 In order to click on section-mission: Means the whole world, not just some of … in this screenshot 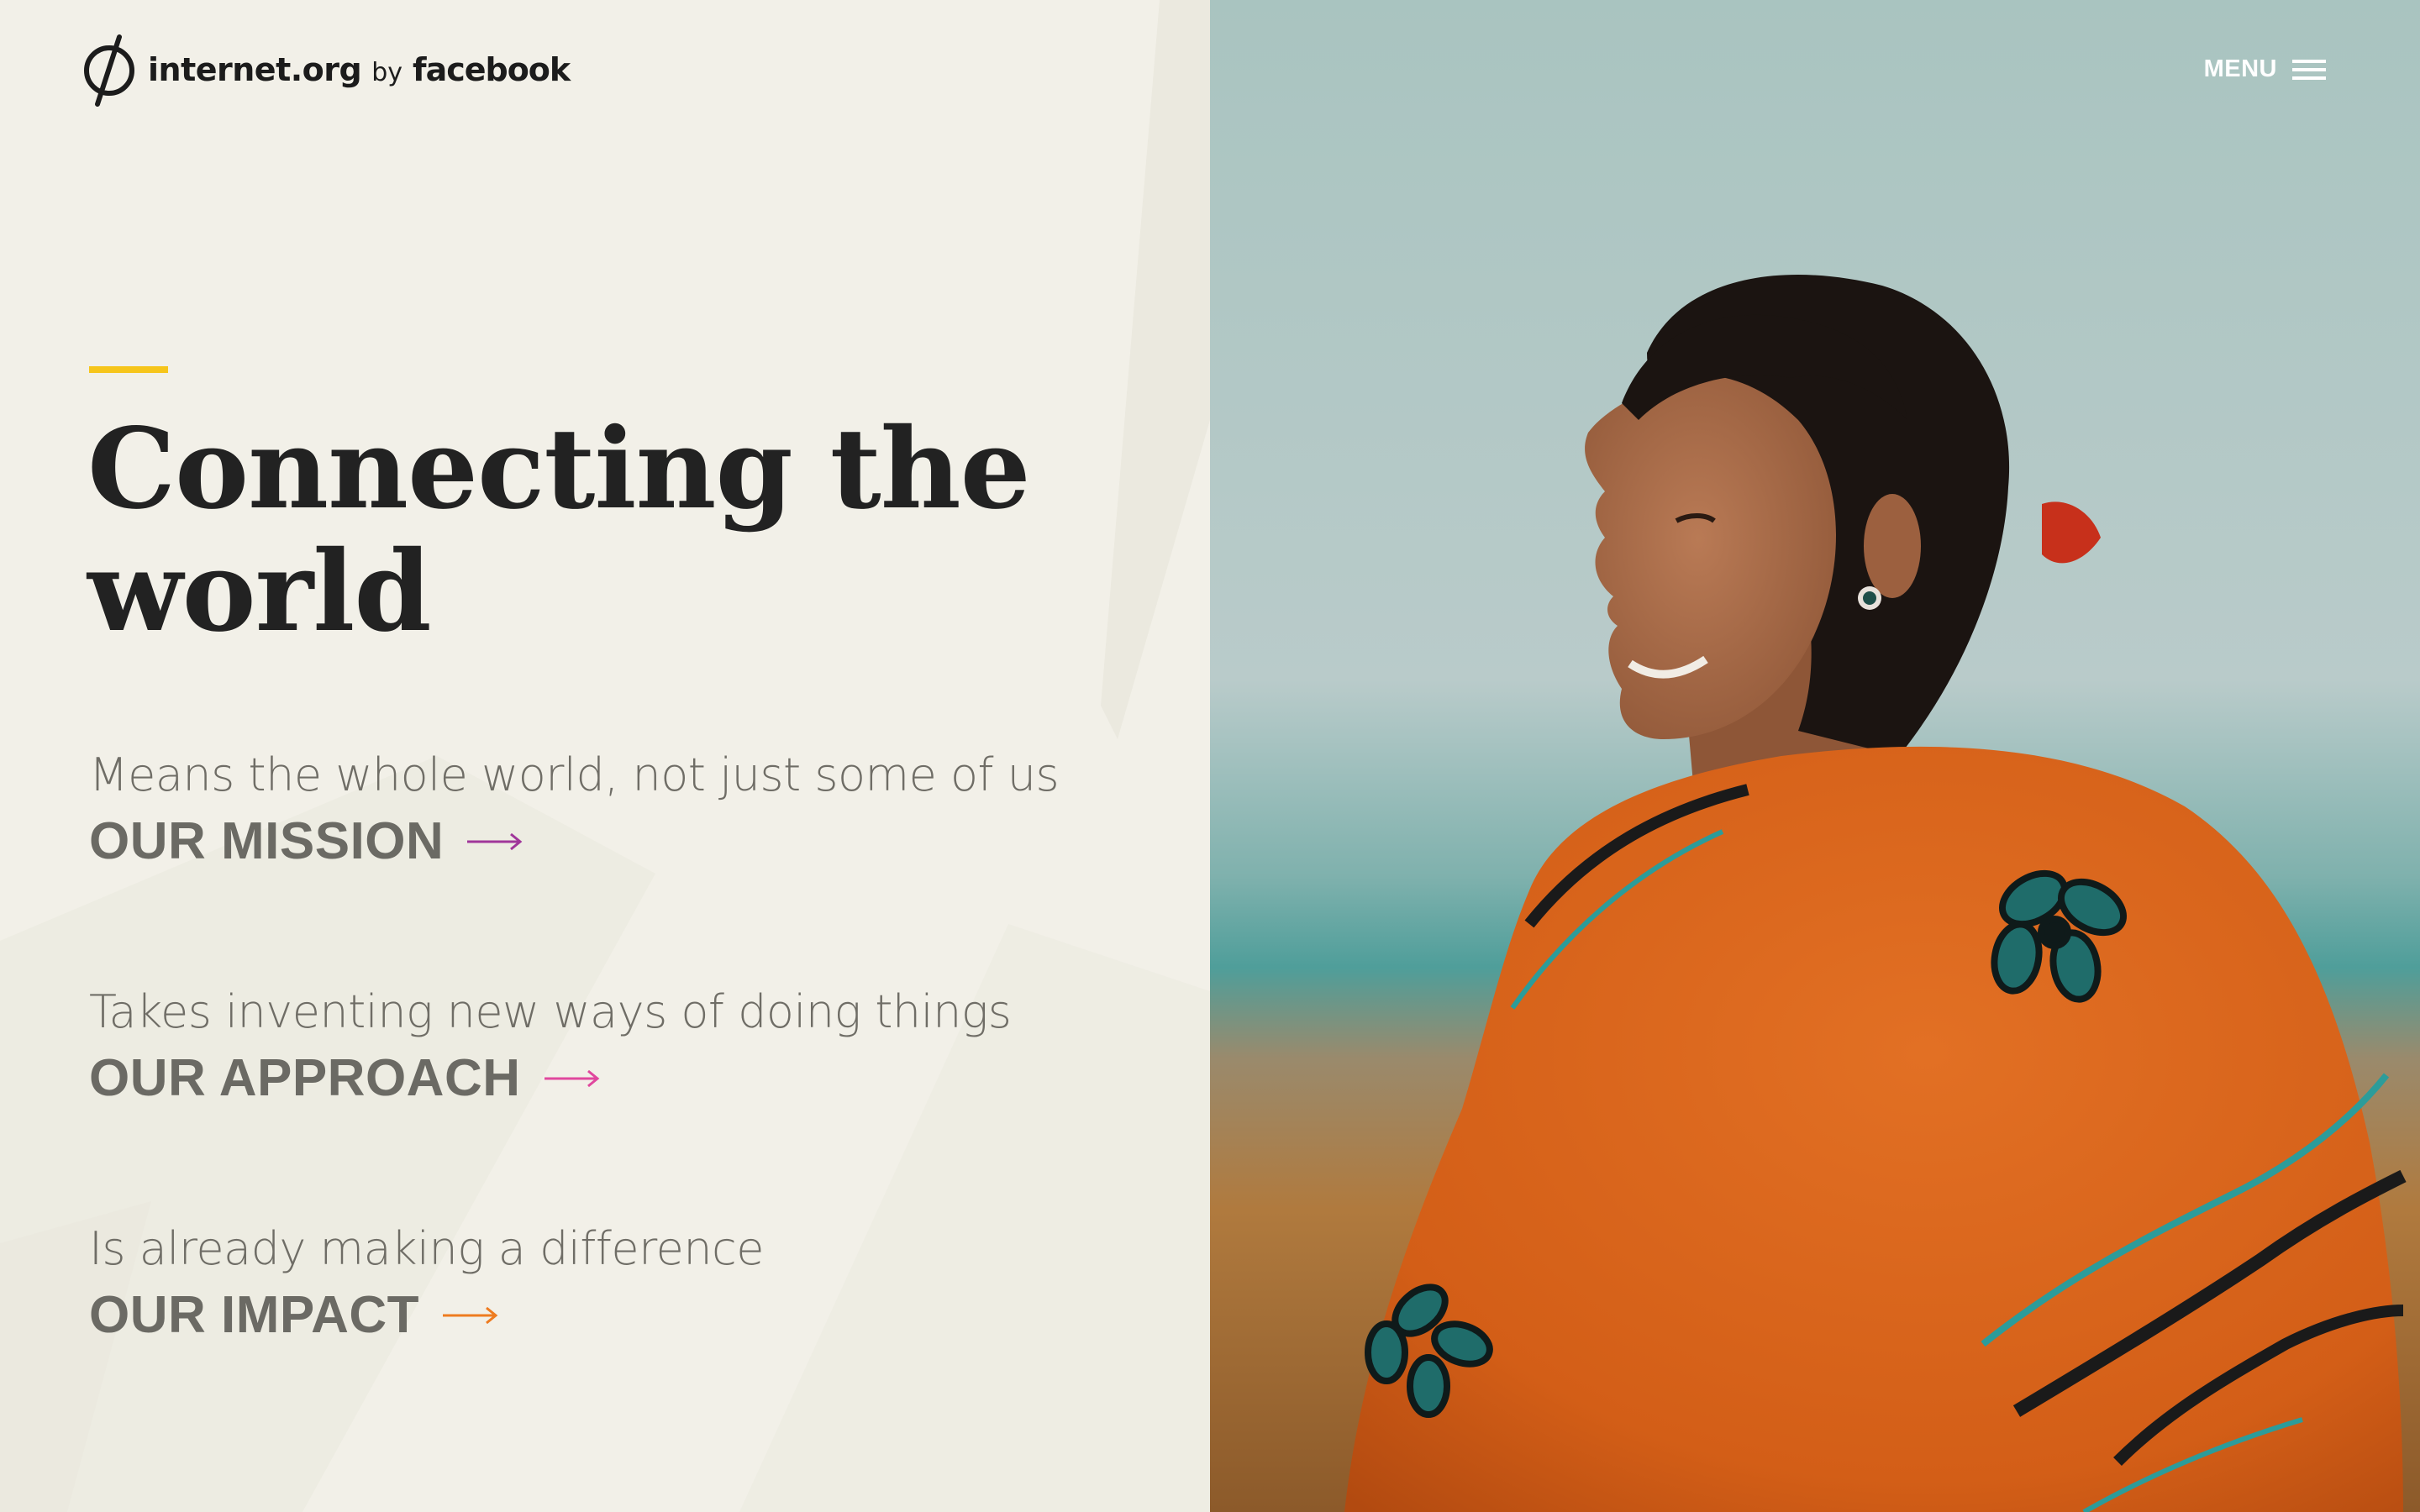, I will do `click(574, 810)`.